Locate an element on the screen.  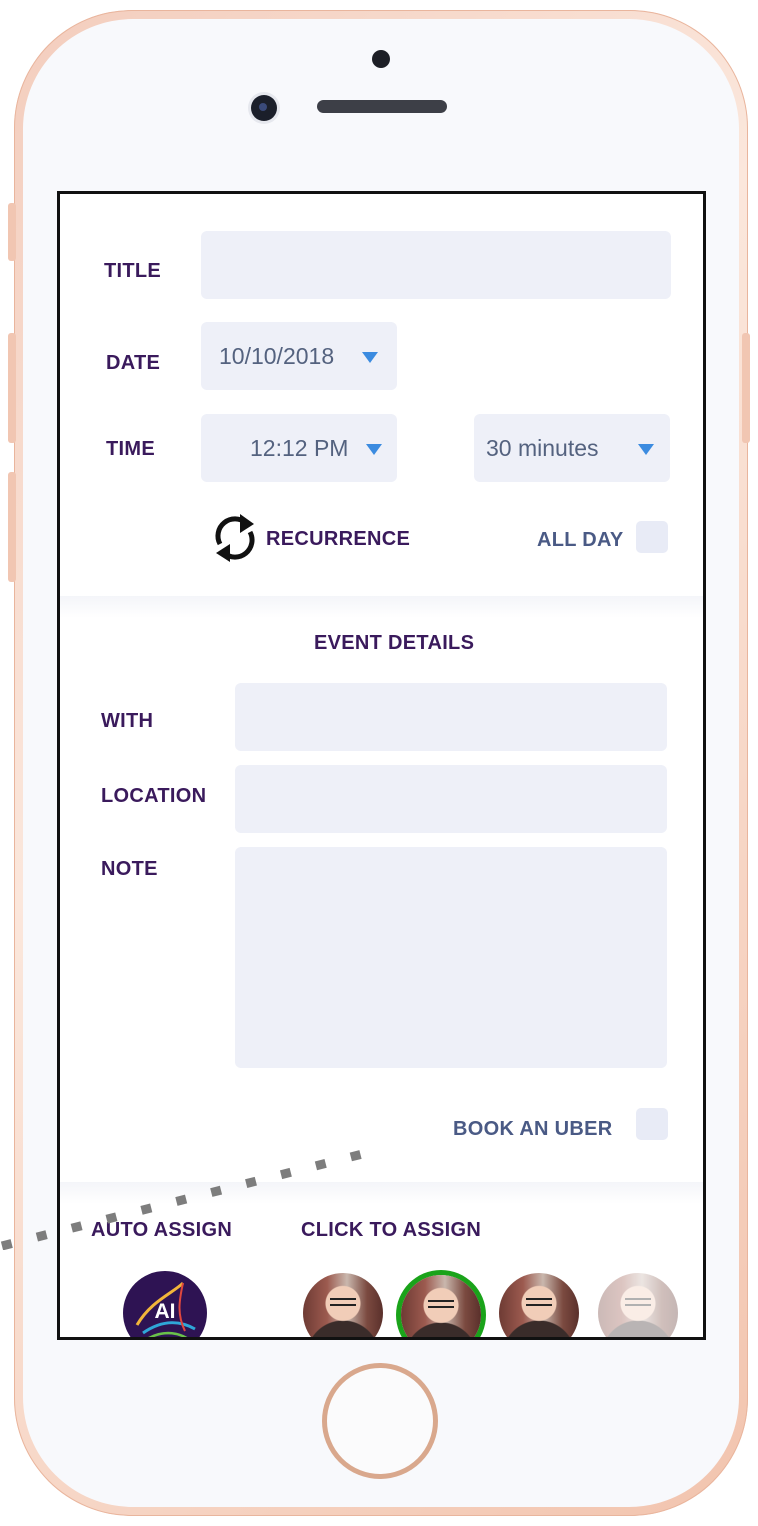
all-day-checkbox is located at coordinates (652, 537).